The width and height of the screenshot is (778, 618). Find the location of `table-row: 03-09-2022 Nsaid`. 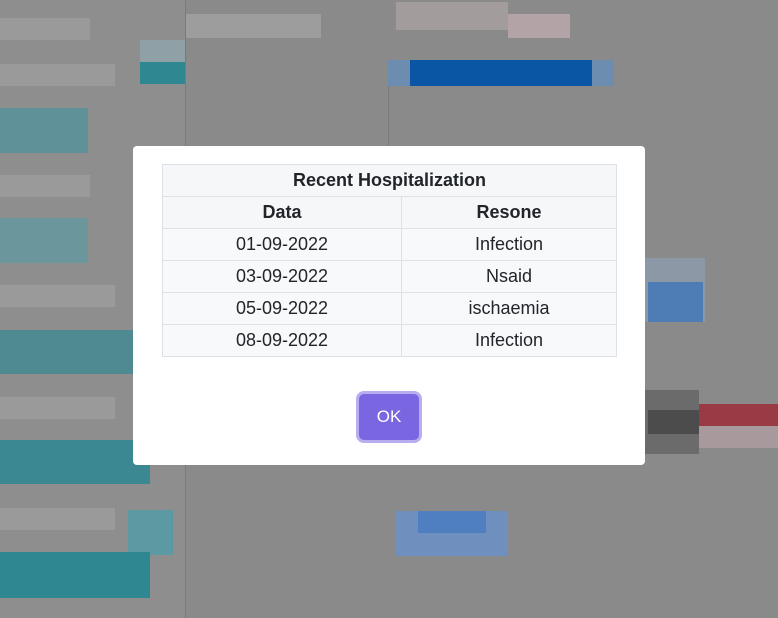

table-row: 03-09-2022 Nsaid is located at coordinates (389, 276).